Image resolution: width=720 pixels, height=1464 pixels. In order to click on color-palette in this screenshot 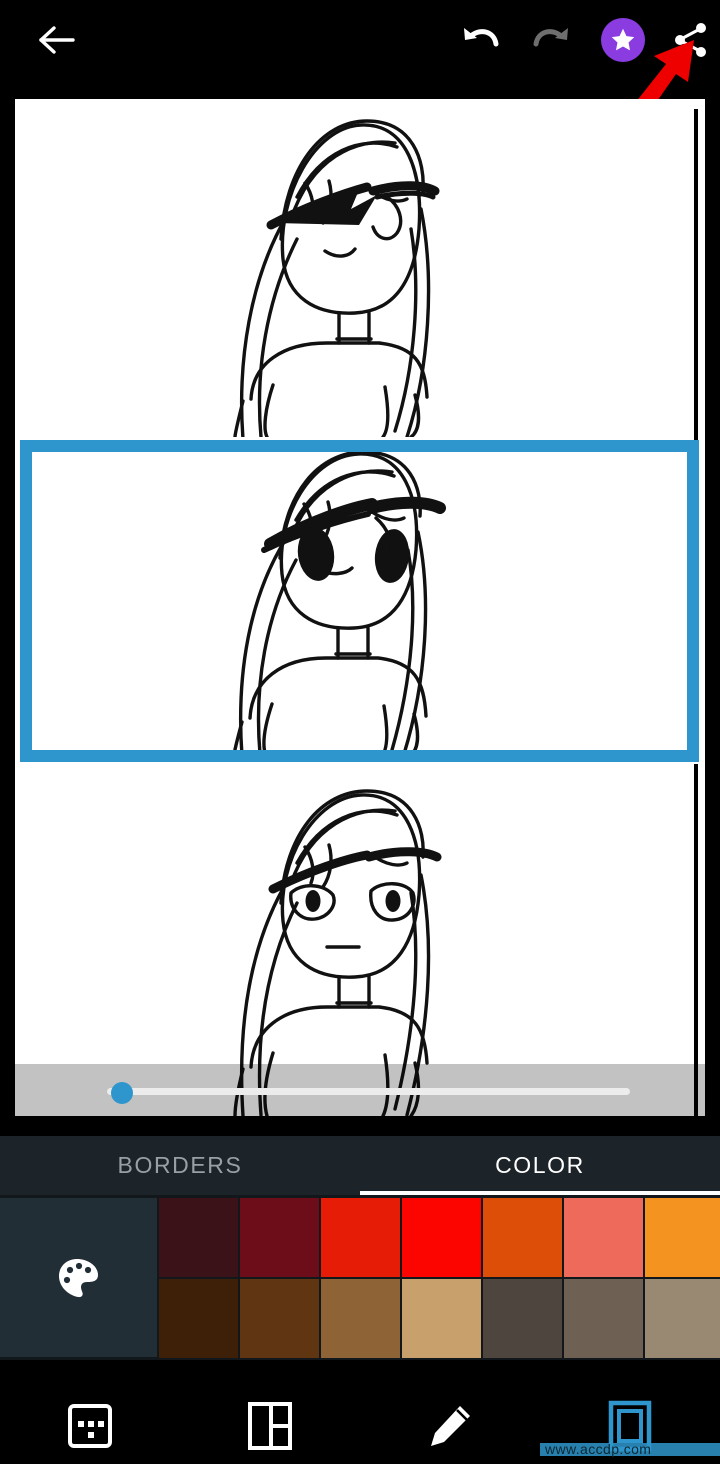, I will do `click(360, 1277)`.